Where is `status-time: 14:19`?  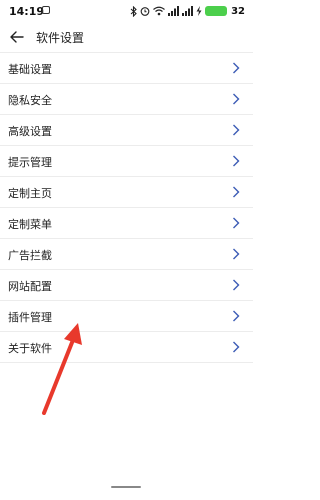
status-time: 14:19 is located at coordinates (27, 11).